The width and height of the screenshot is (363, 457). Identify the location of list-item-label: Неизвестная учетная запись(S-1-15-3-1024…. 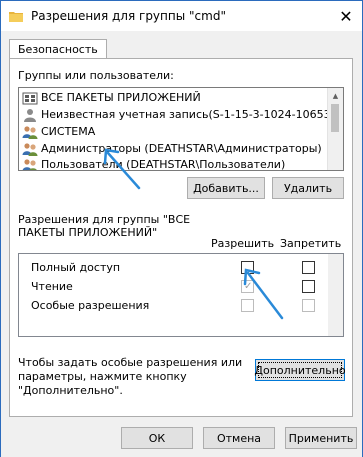
(184, 114).